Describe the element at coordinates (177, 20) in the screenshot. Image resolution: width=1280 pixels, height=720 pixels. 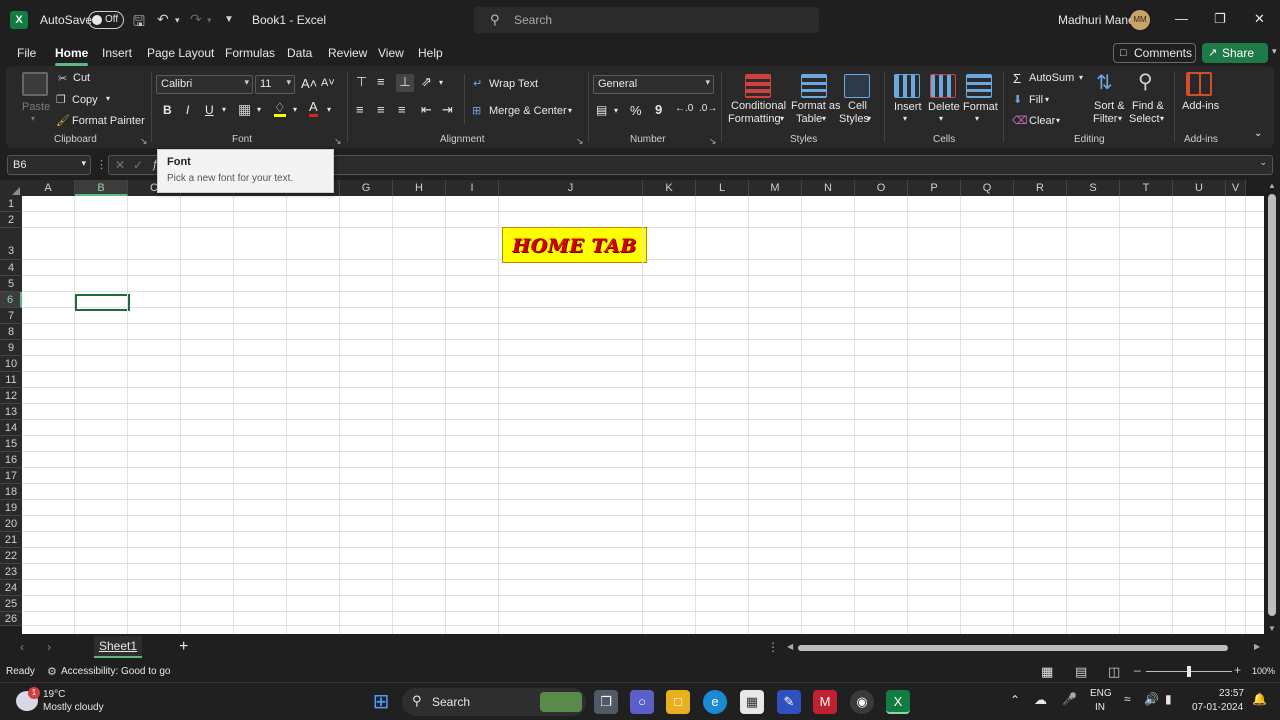
I see `undo-dropdown-icon: ▾` at that location.